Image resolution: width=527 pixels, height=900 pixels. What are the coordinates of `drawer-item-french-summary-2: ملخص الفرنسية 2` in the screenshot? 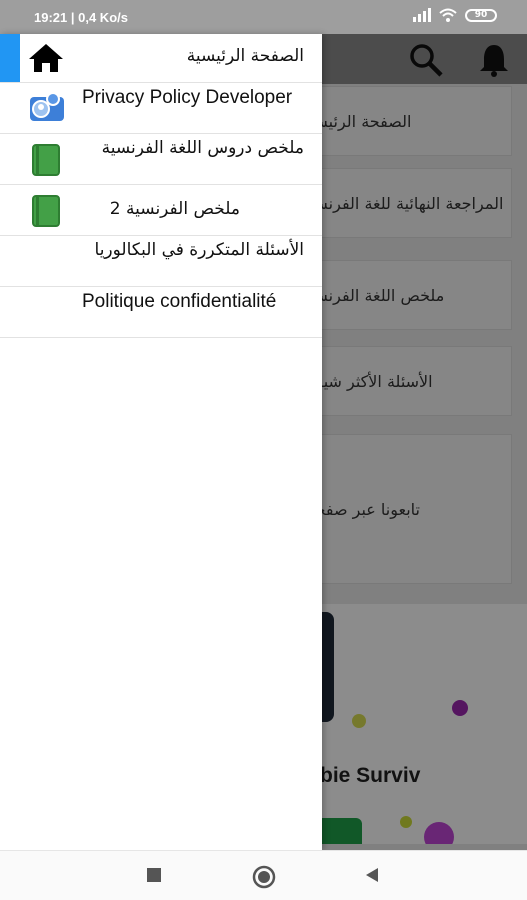 It's located at (161, 210).